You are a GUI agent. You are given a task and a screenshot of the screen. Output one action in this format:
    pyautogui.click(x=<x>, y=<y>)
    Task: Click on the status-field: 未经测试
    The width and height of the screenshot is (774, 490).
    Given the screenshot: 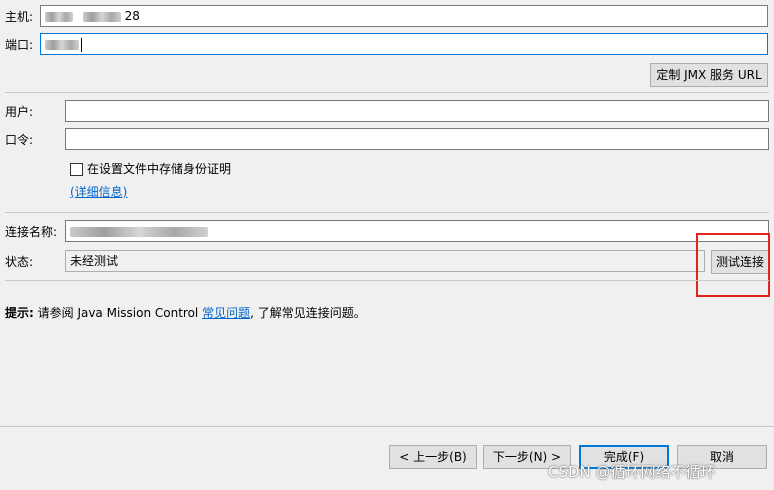 What is the action you would take?
    pyautogui.click(x=385, y=261)
    